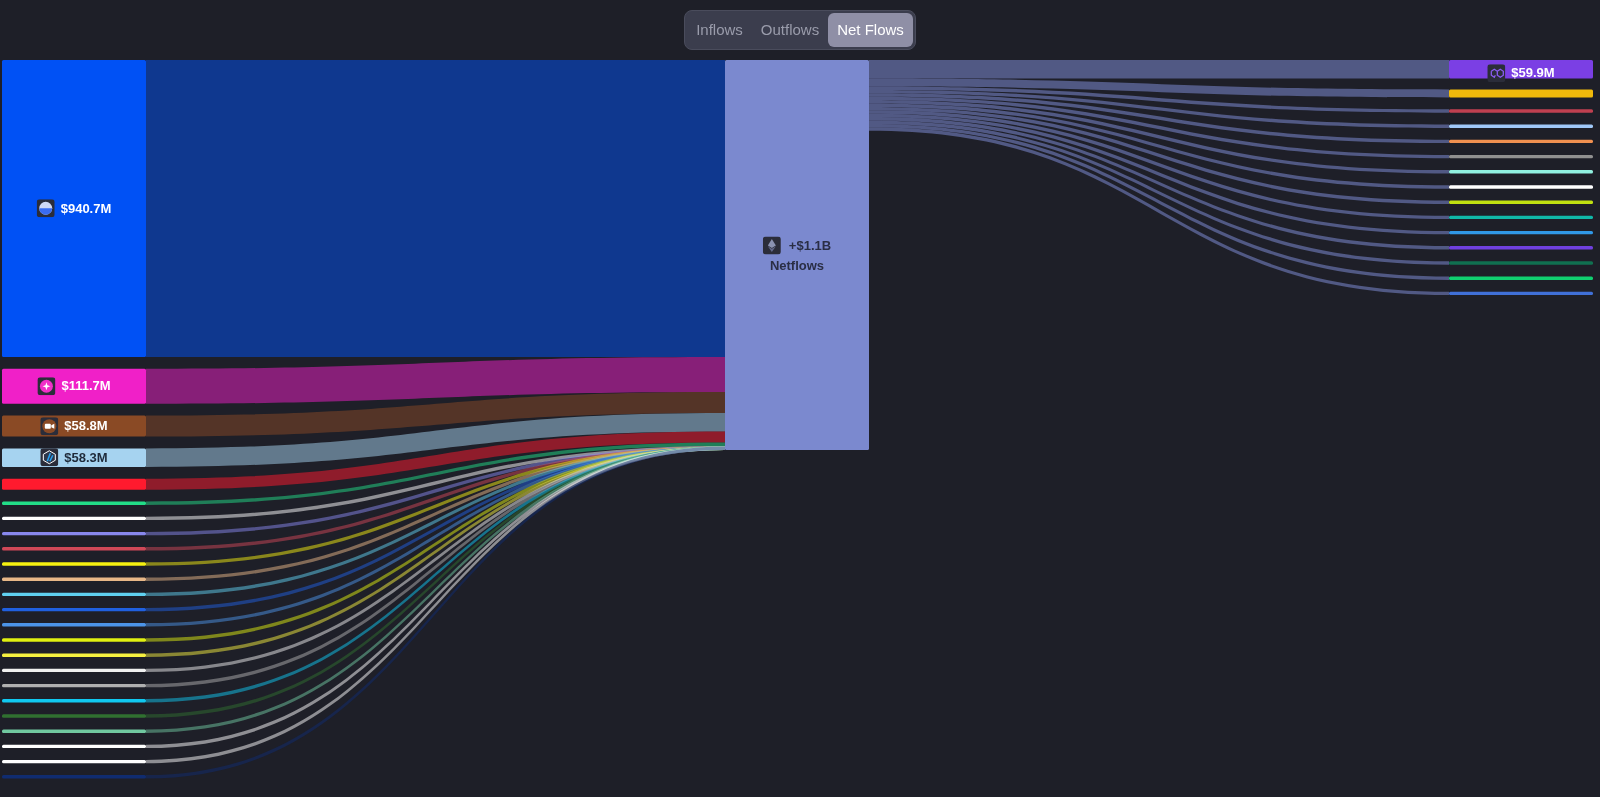 The width and height of the screenshot is (1600, 797). I want to click on stripes-logo-icon, so click(49, 457).